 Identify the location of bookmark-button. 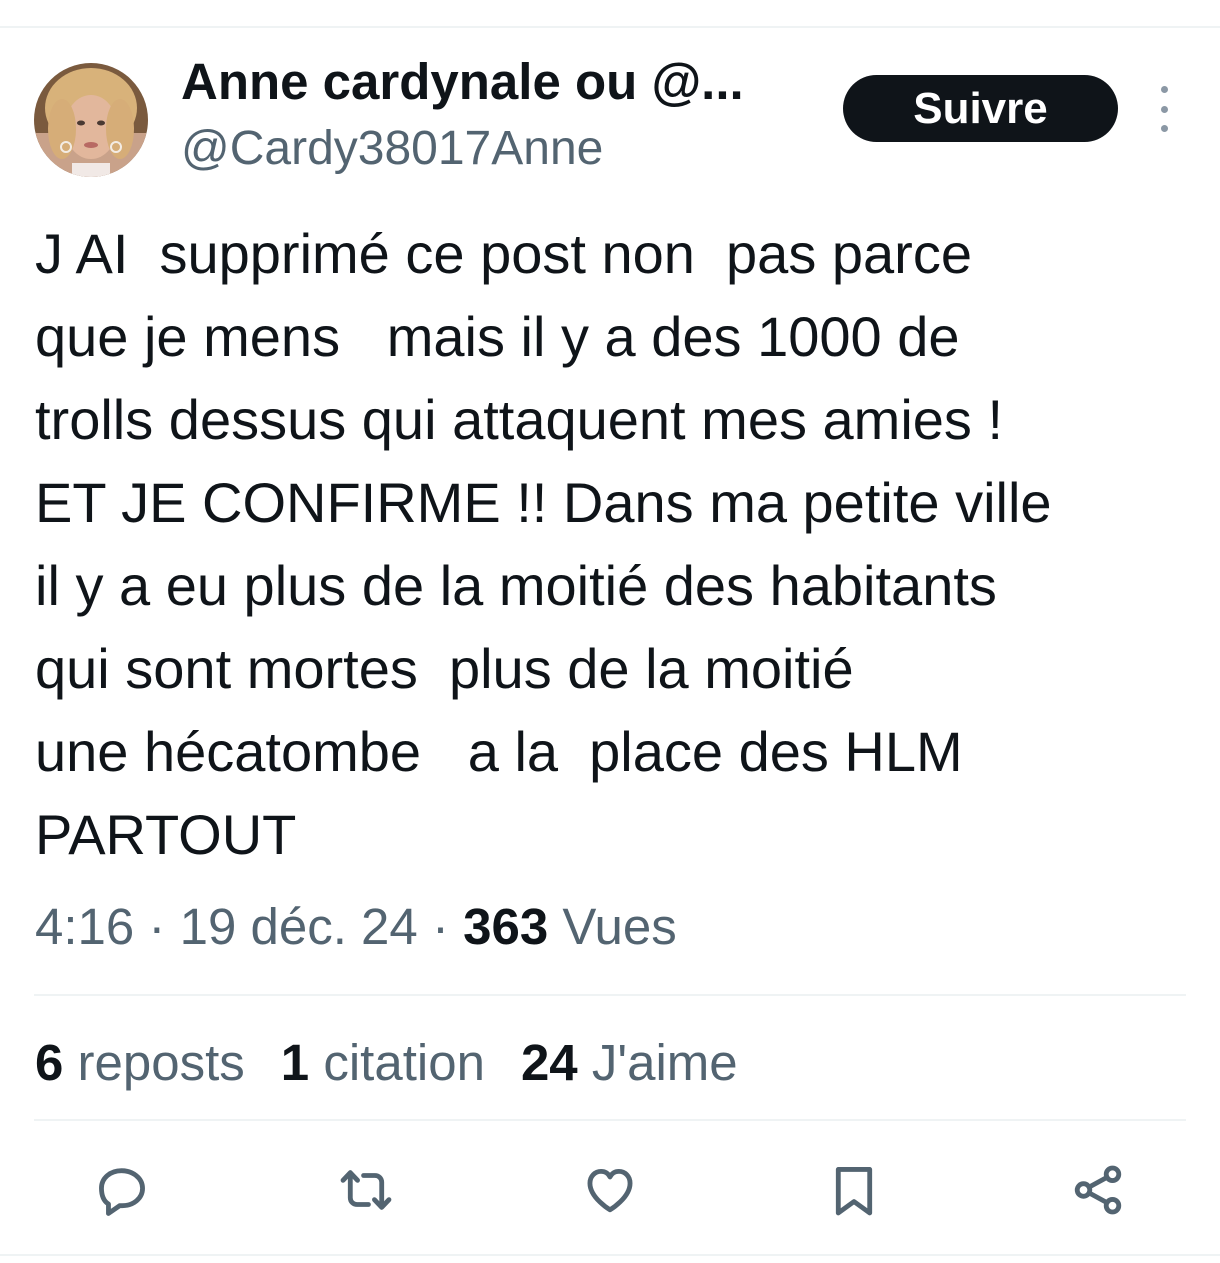
(854, 1190).